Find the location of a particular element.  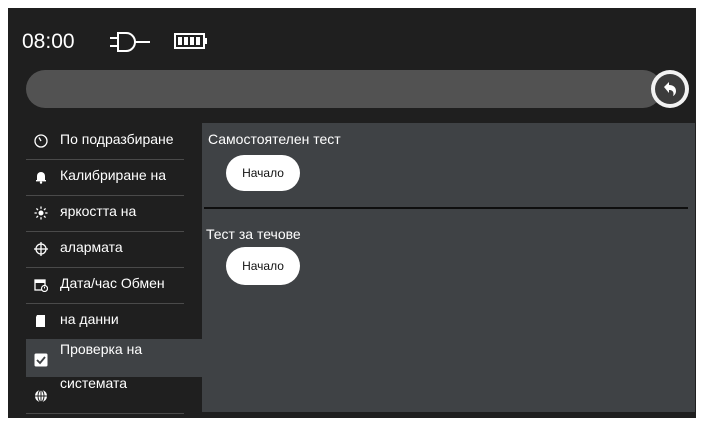

self-test-title: Самостоятелен тест is located at coordinates (274, 139).